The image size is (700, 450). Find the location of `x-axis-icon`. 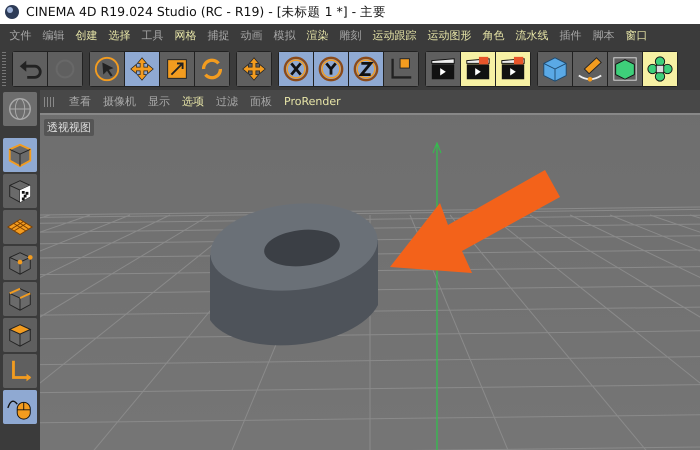

x-axis-icon is located at coordinates (296, 68).